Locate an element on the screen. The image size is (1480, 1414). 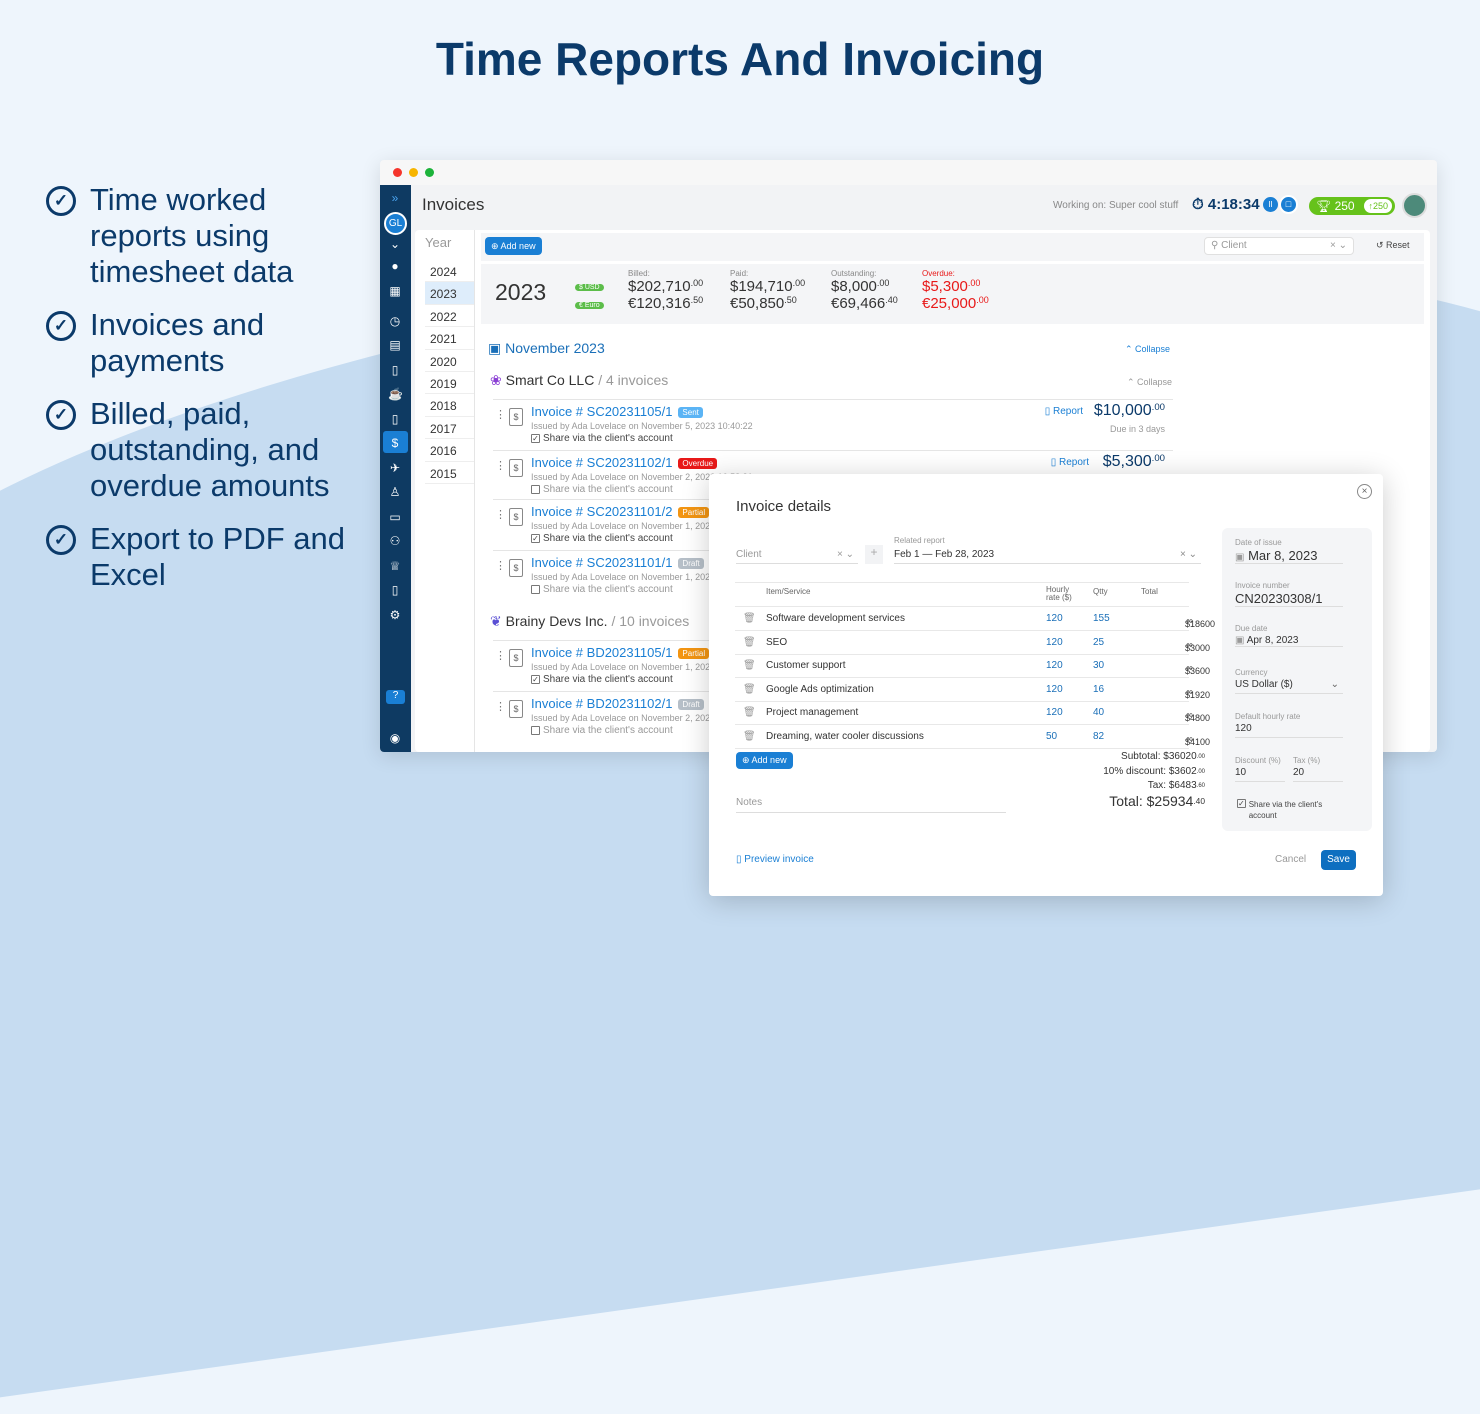
year-item: 2017 is located at coordinates (449, 428).